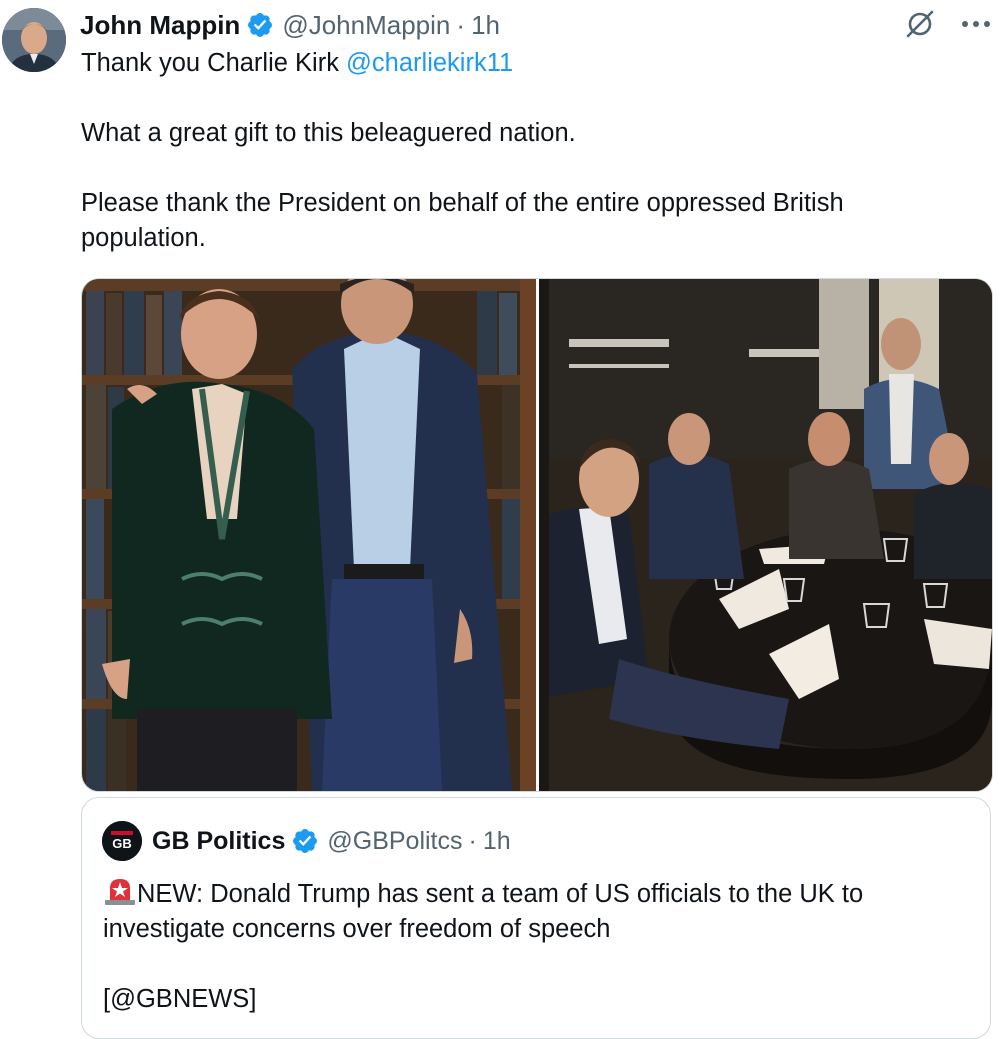 The image size is (1000, 1039). What do you see at coordinates (122, 843) in the screenshot?
I see `quoted-avatar-text: GB` at bounding box center [122, 843].